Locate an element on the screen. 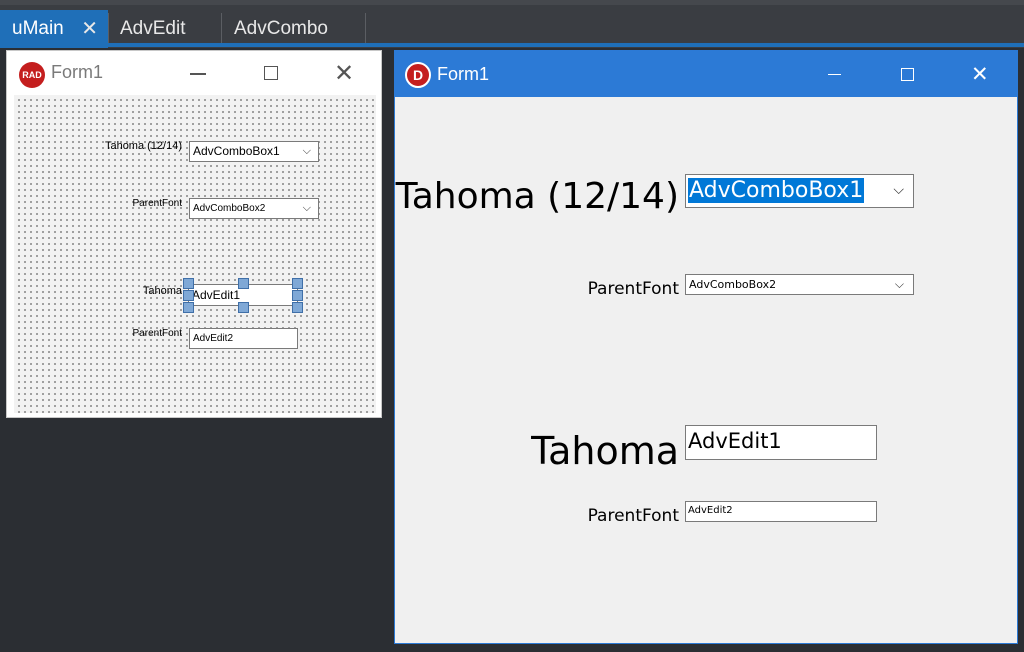 The image size is (1024, 652). runtime-title: Form1 is located at coordinates (463, 74).